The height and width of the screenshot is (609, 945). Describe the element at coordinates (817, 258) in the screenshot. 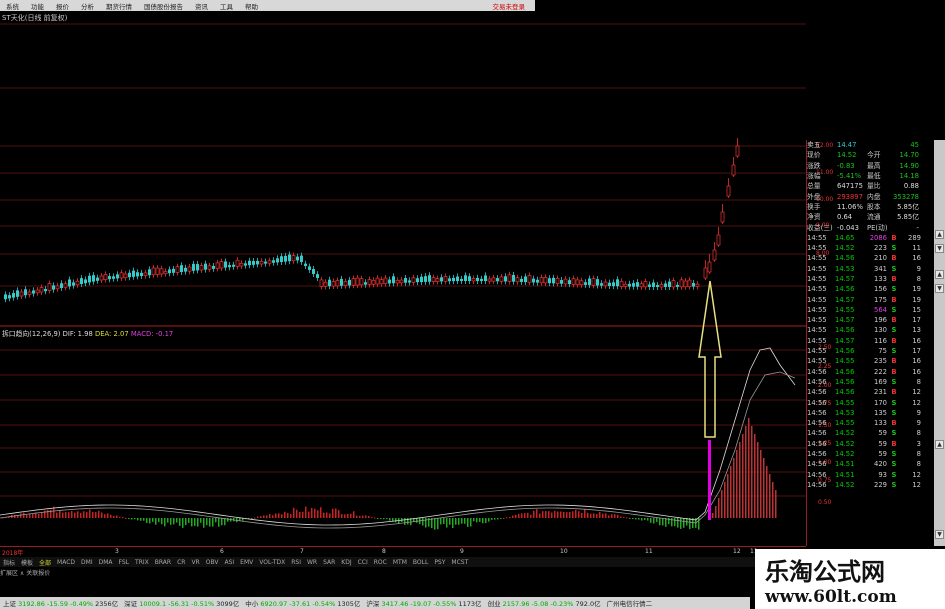

I see `tick-time: 14:55` at that location.